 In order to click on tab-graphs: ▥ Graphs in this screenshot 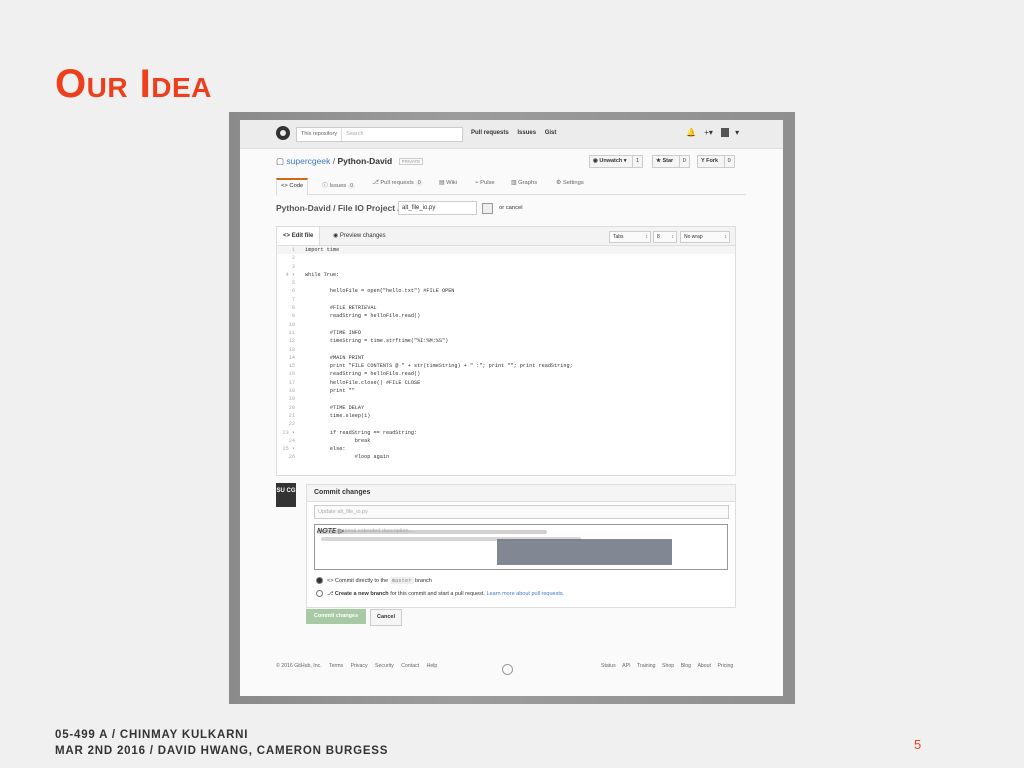, I will do `click(524, 183)`.